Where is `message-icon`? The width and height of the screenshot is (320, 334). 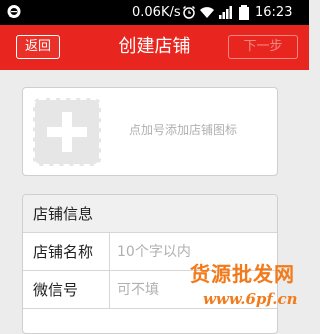
message-icon is located at coordinates (14, 11).